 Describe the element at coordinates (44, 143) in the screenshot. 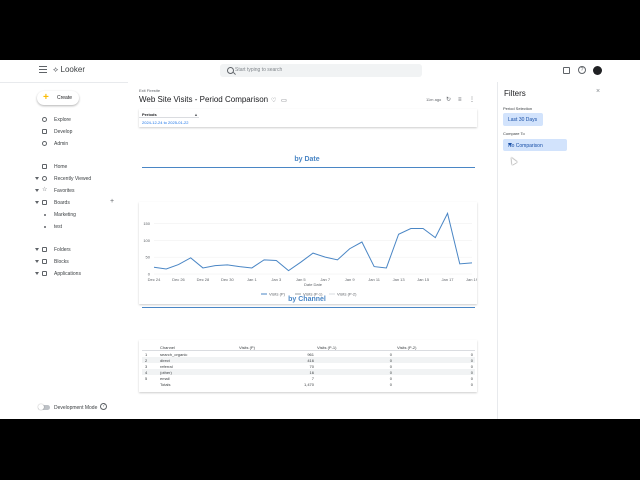

I see `gear-icon` at that location.